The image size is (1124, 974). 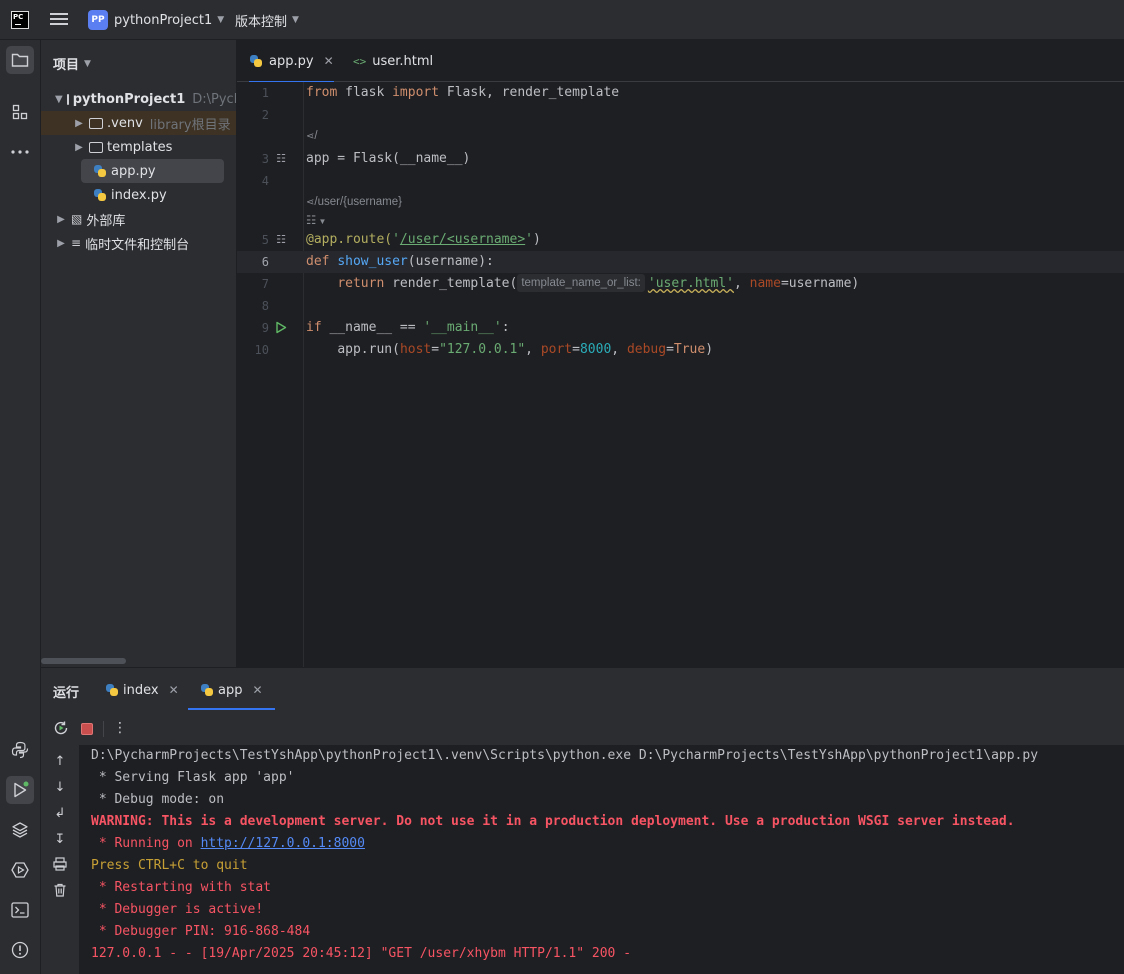 I want to click on more-icon, so click(x=20, y=152).